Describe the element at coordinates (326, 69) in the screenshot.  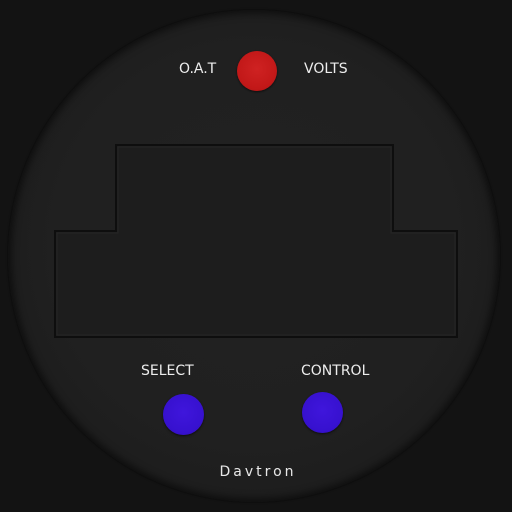
I see `volts-label: VOLTS` at that location.